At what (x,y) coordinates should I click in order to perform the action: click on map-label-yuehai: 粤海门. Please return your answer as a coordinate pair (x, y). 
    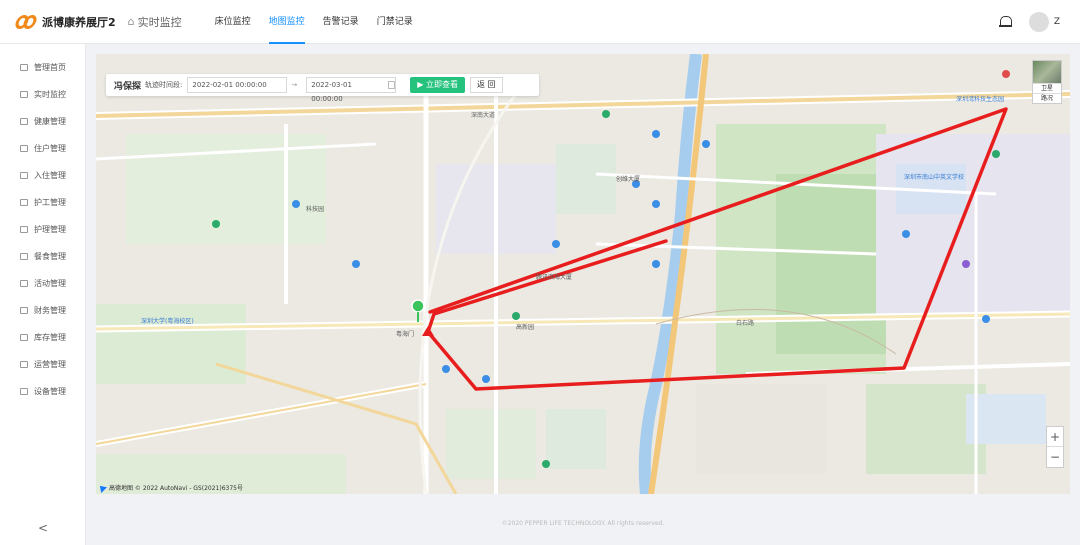
    Looking at the image, I should click on (405, 334).